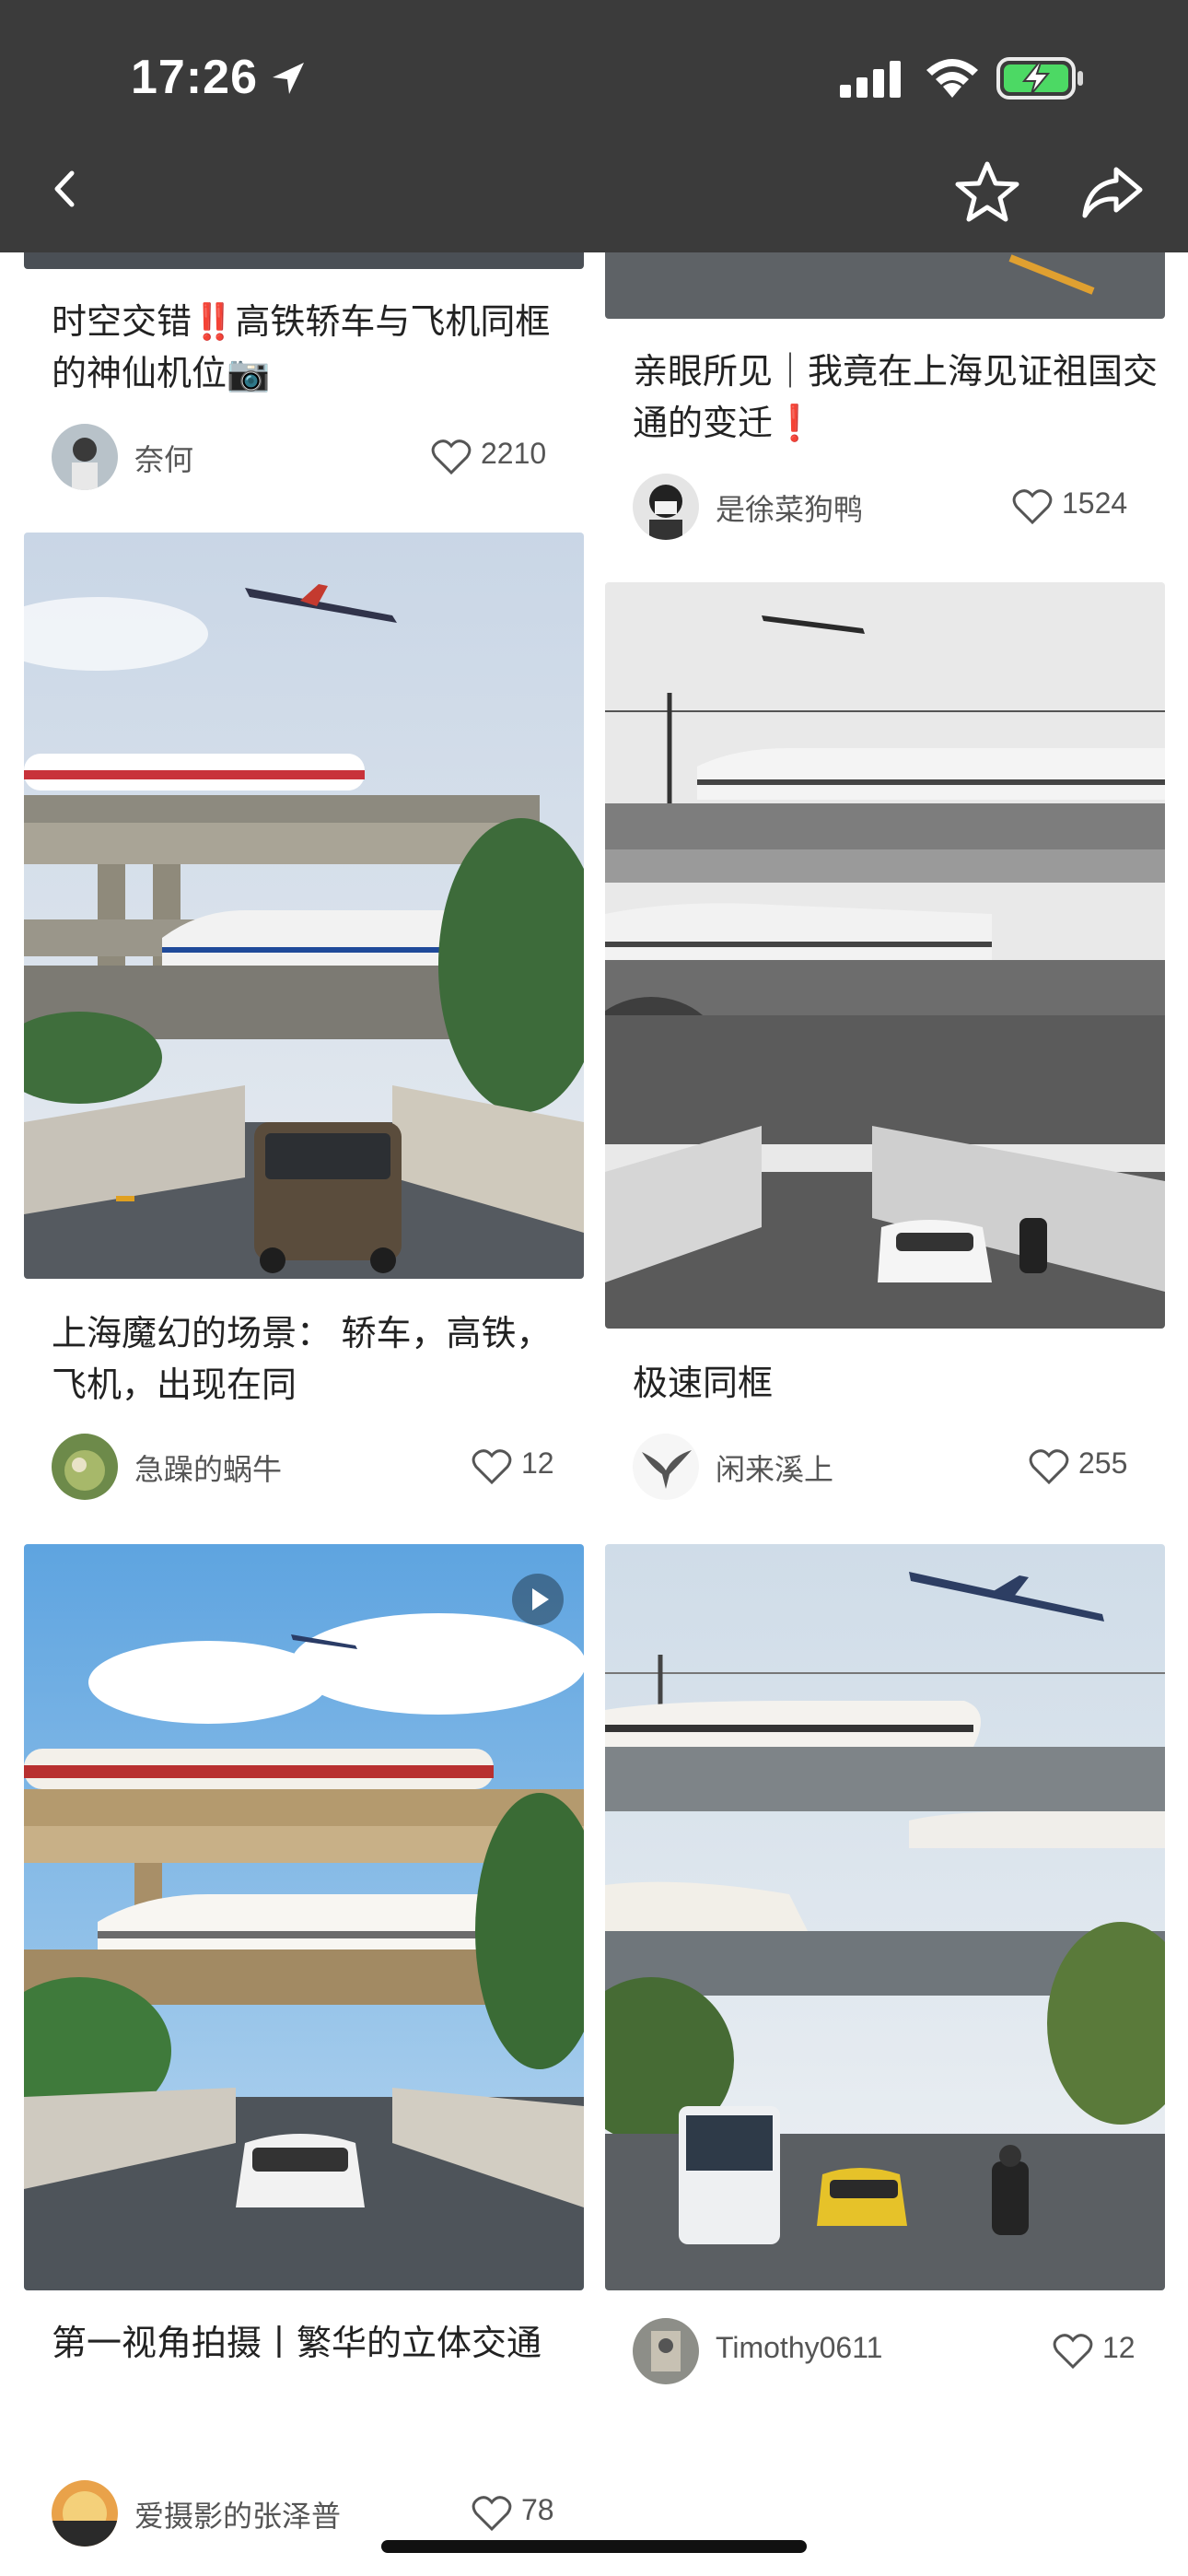 The image size is (1188, 2576). I want to click on card-title: 极速同框, so click(703, 1383).